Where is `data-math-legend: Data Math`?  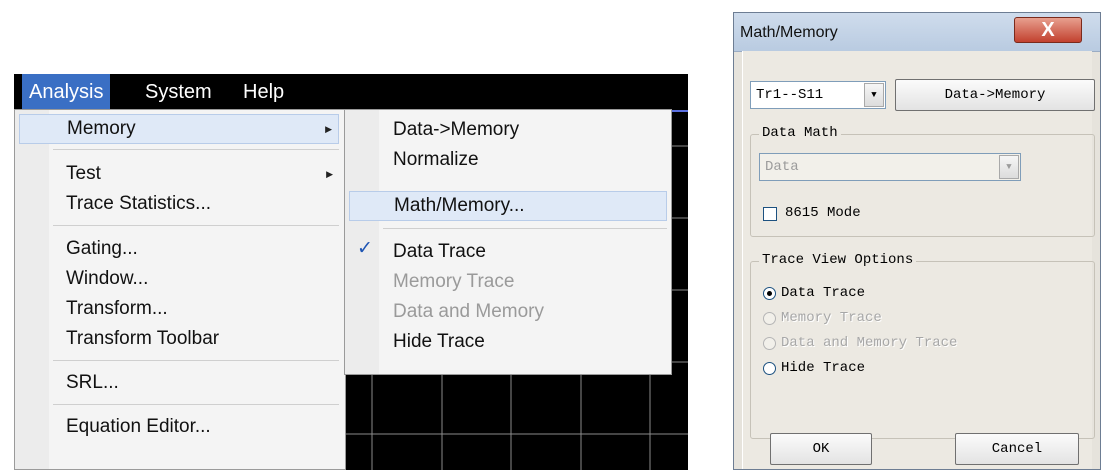 data-math-legend: Data Math is located at coordinates (800, 133).